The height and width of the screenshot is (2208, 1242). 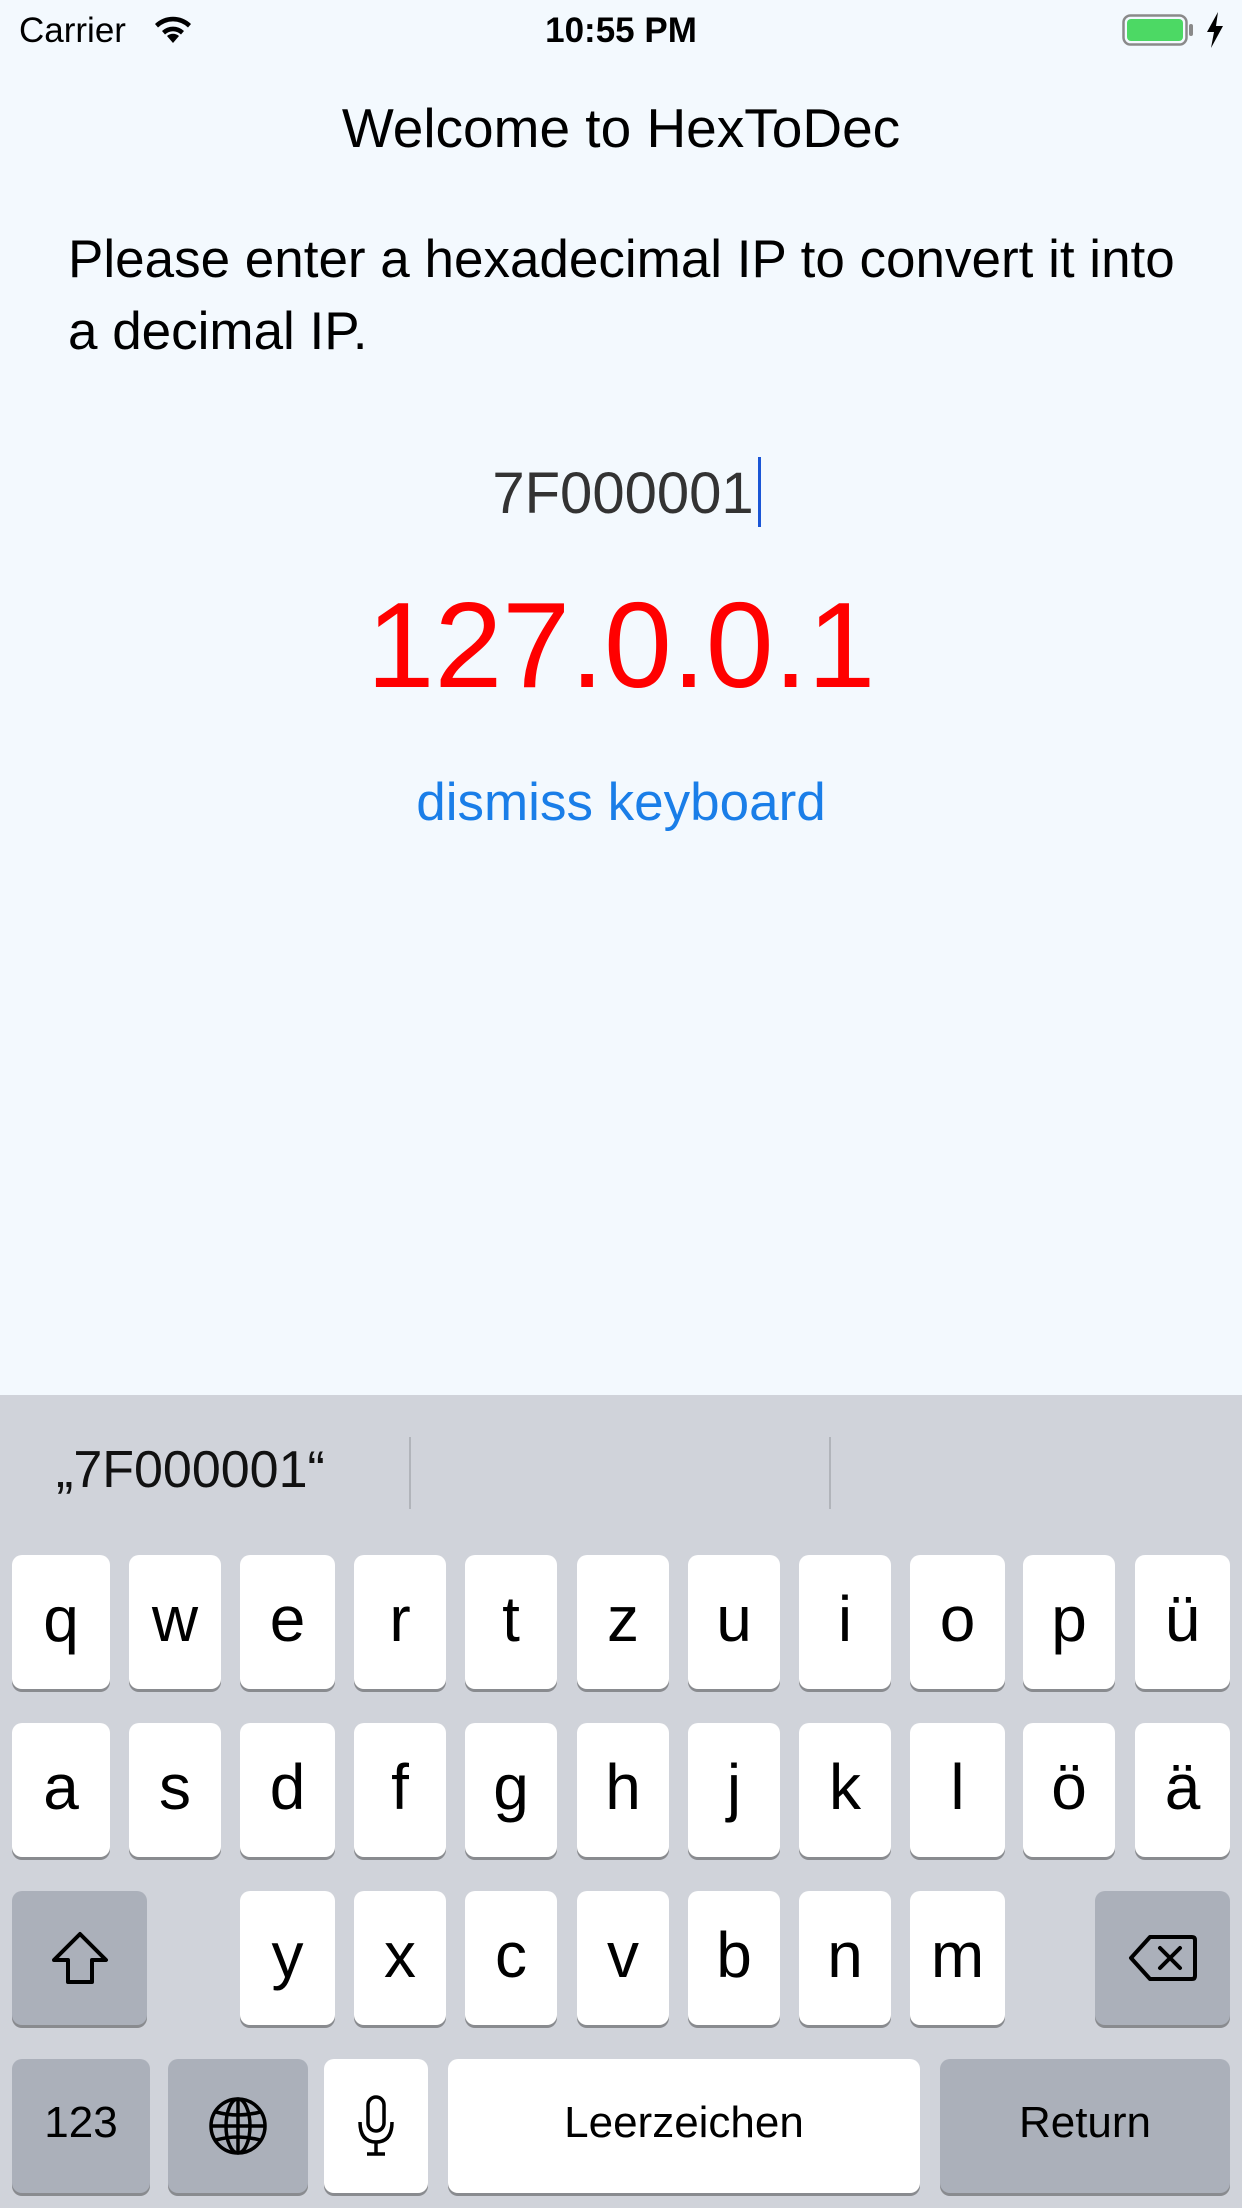 What do you see at coordinates (1182, 1790) in the screenshot?
I see `key-a-umlaut: ä` at bounding box center [1182, 1790].